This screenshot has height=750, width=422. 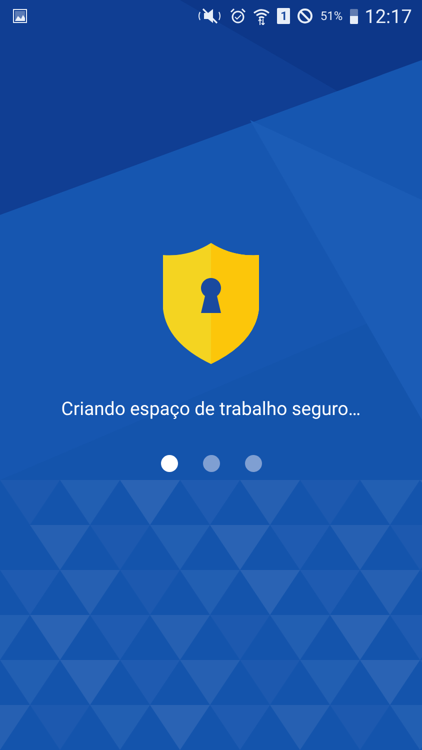 I want to click on shield-keyhole-icon, so click(x=211, y=303).